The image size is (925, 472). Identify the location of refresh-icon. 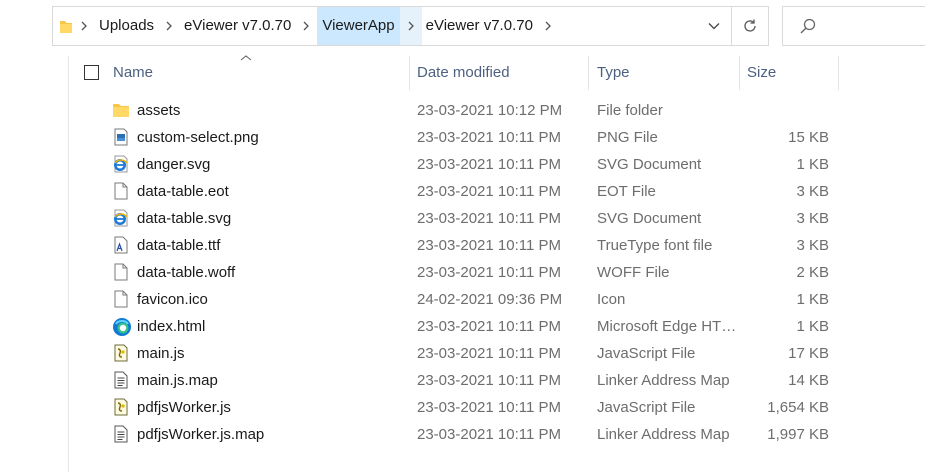
(750, 25).